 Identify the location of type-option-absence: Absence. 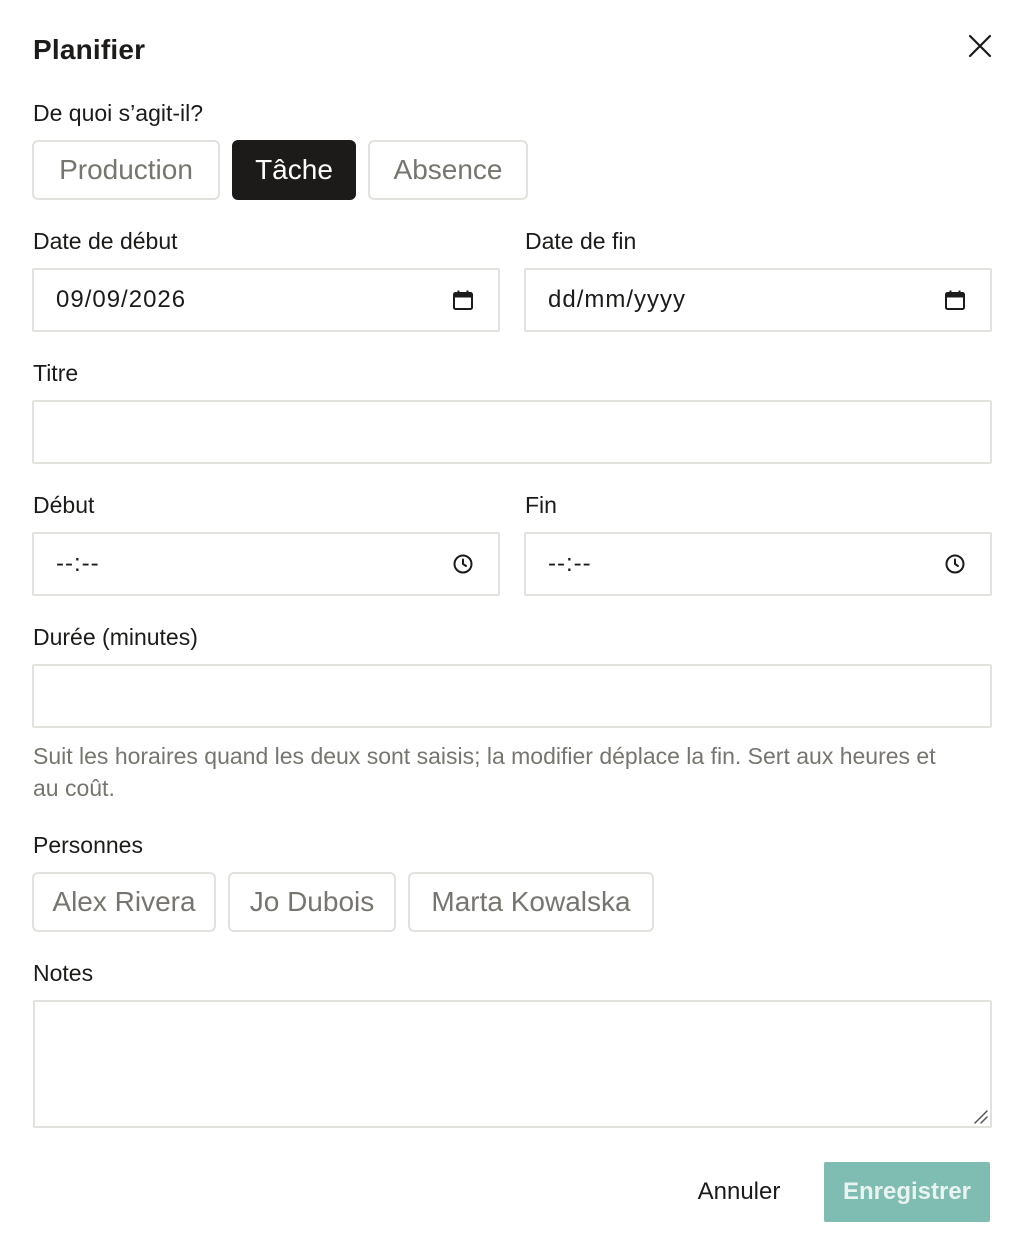
(448, 170).